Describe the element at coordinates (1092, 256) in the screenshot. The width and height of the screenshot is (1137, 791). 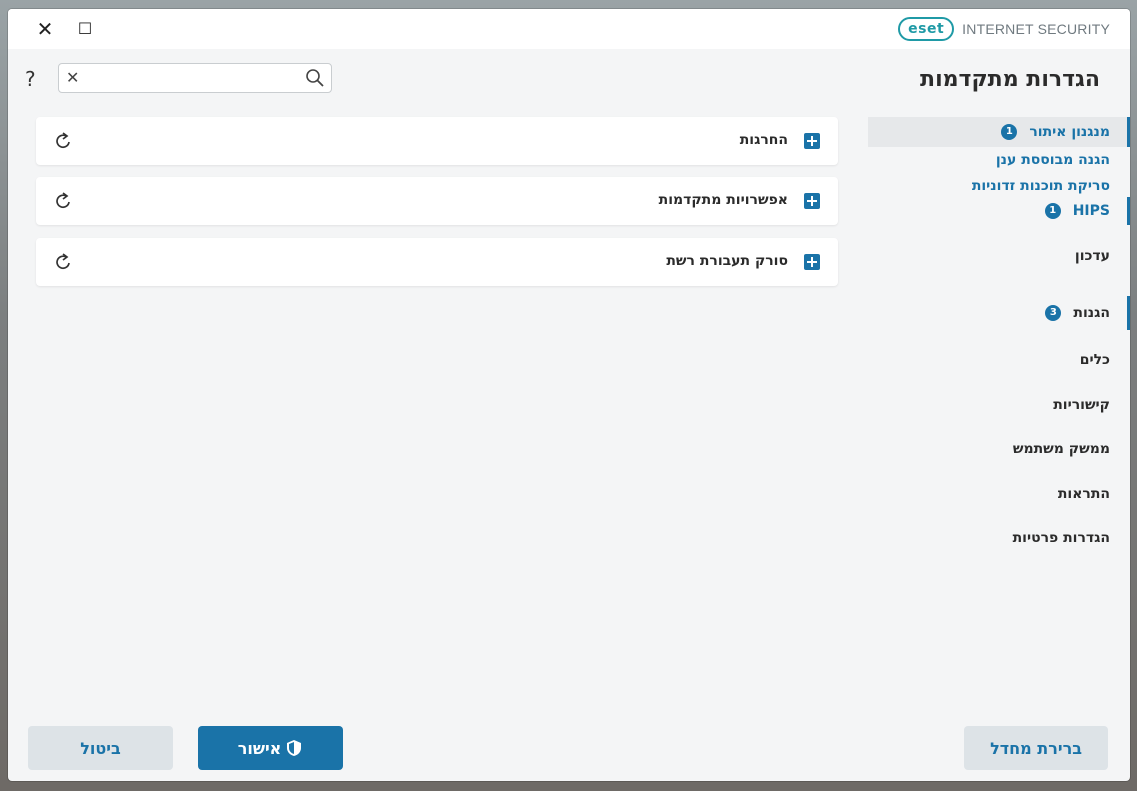
I see `sidebar-item-label: עדכון` at that location.